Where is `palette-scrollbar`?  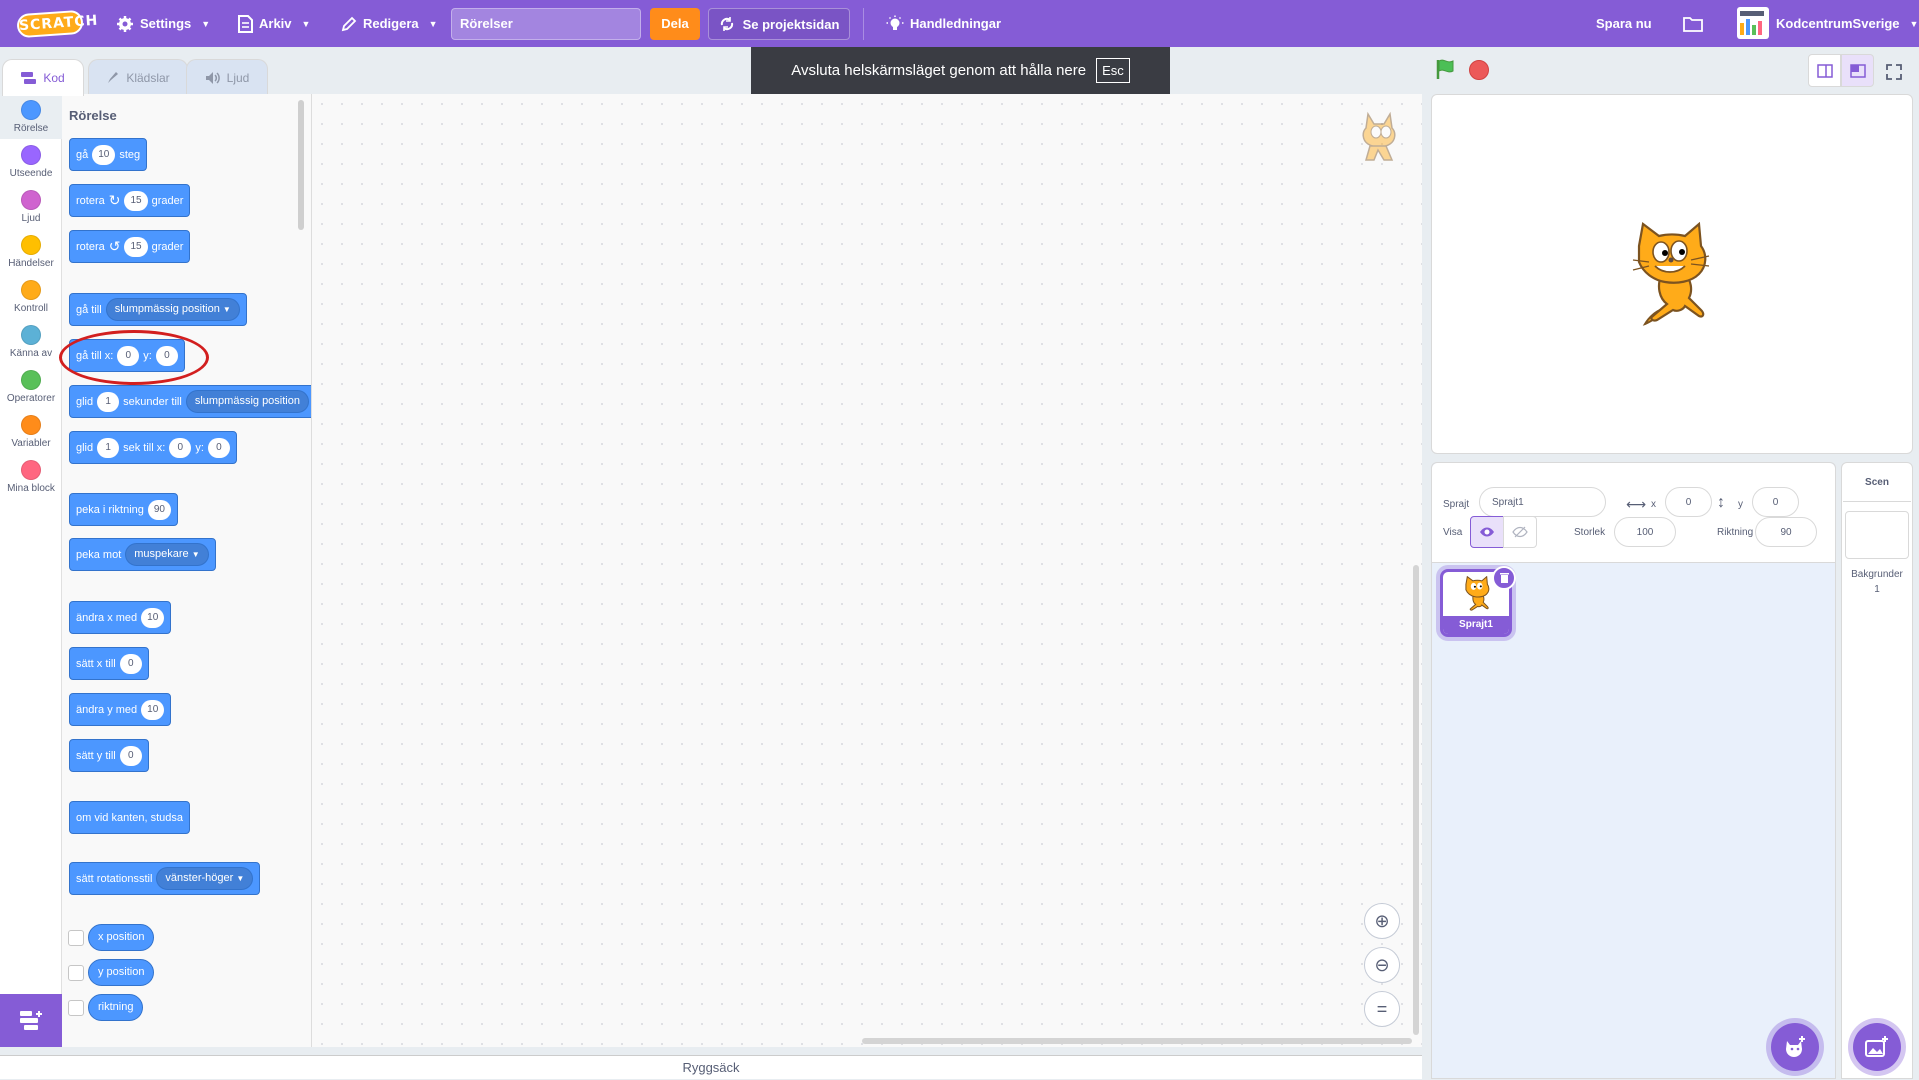
palette-scrollbar is located at coordinates (301, 165).